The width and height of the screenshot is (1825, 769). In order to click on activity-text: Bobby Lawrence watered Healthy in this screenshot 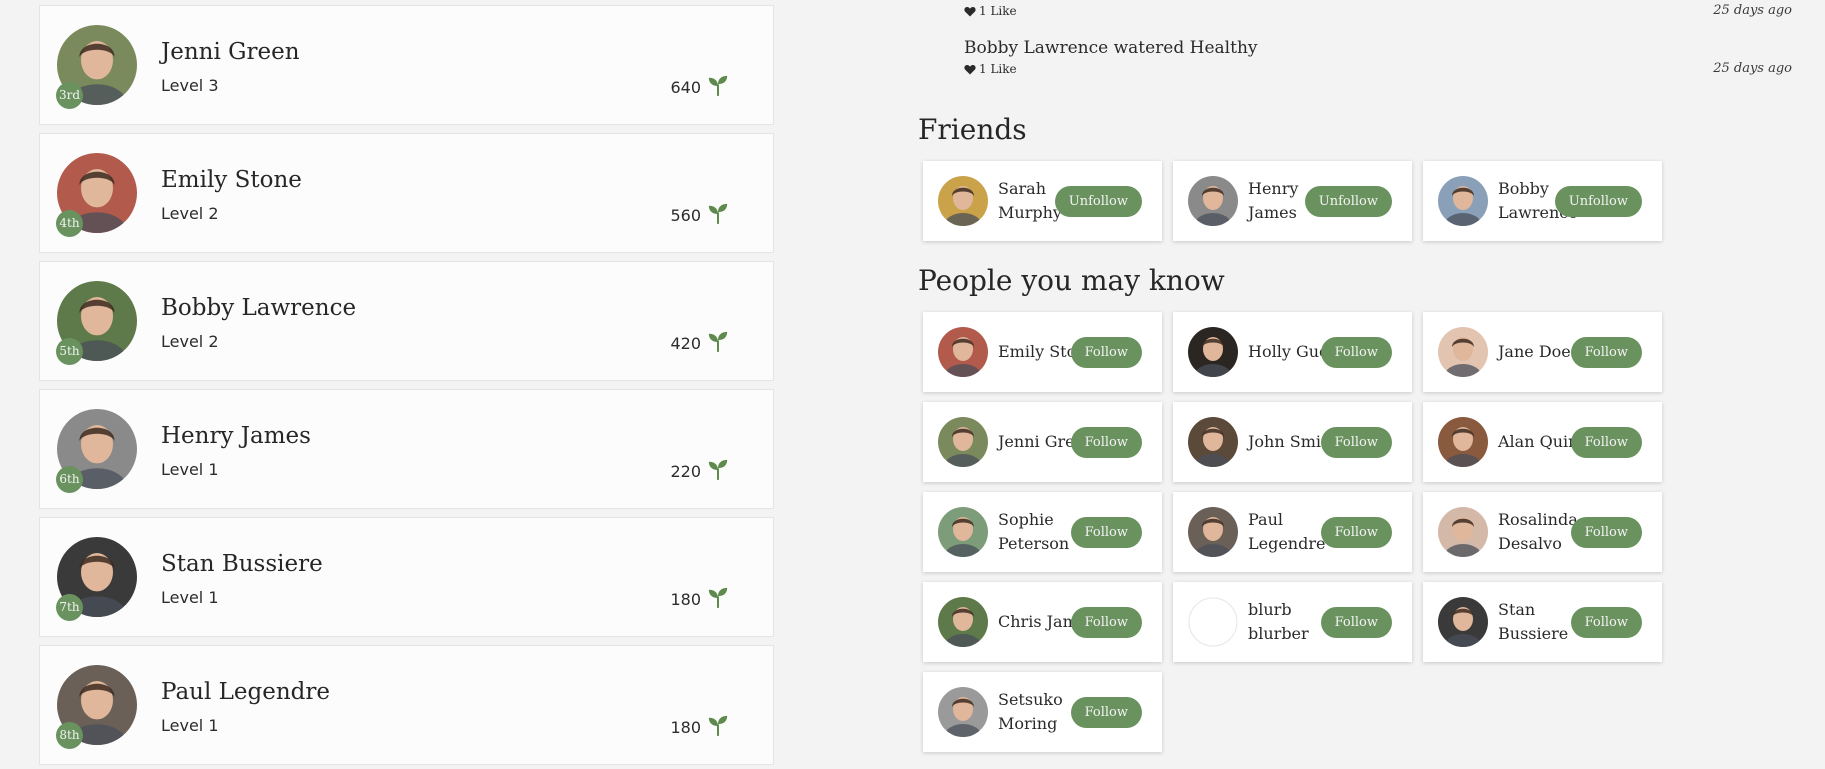, I will do `click(1111, 48)`.